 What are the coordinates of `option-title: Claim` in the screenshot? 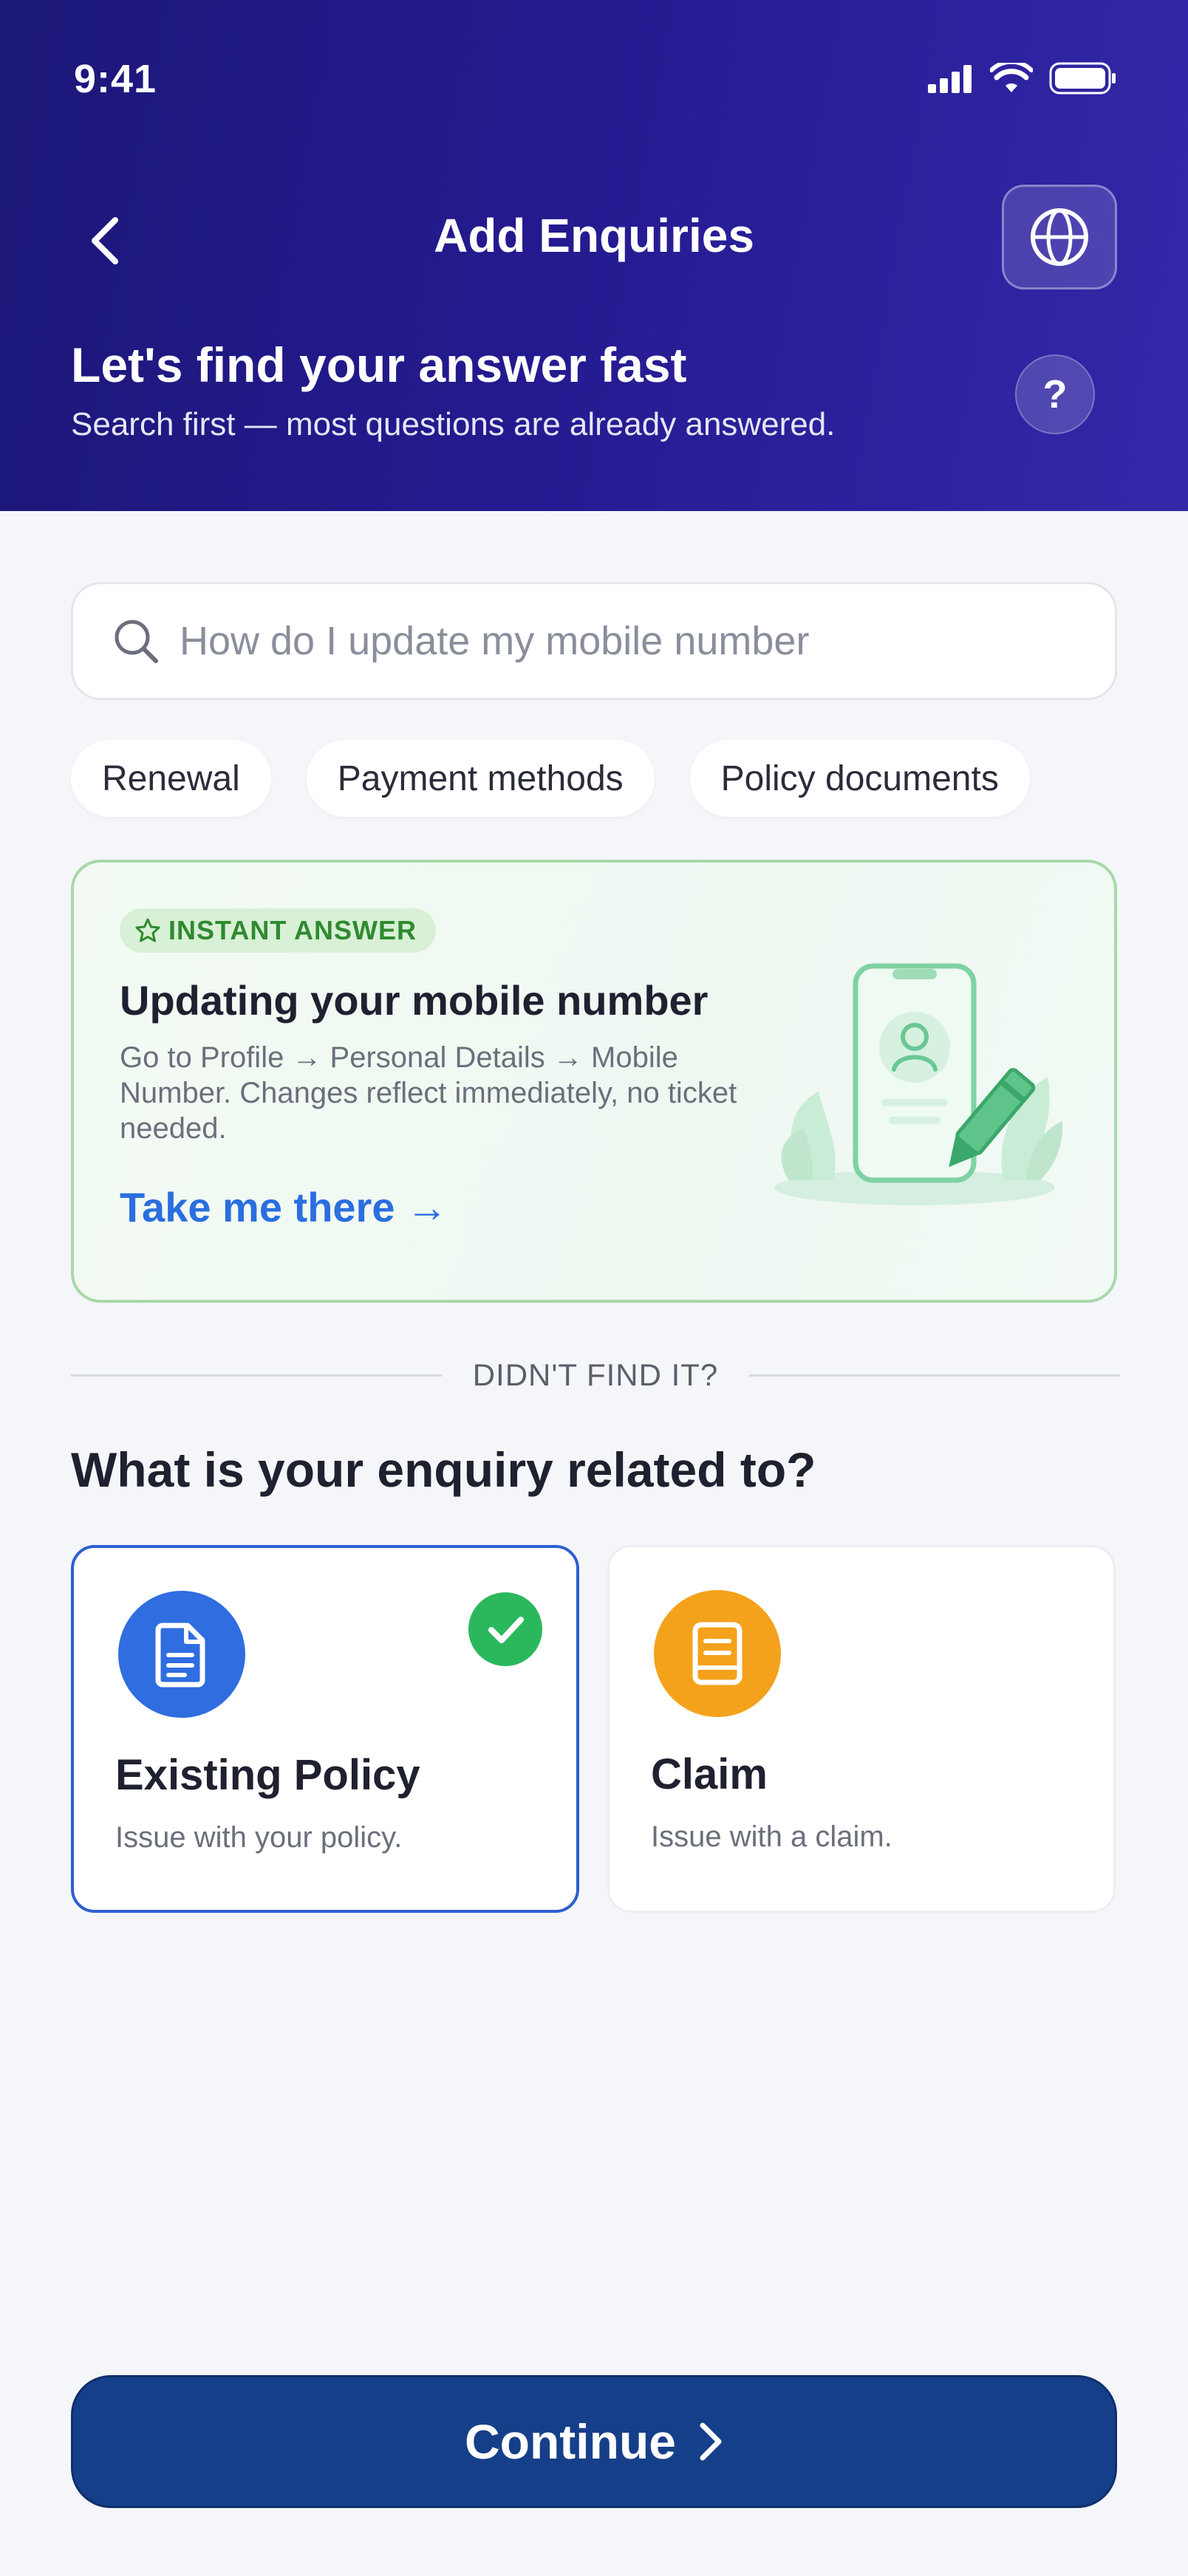 It's located at (709, 1774).